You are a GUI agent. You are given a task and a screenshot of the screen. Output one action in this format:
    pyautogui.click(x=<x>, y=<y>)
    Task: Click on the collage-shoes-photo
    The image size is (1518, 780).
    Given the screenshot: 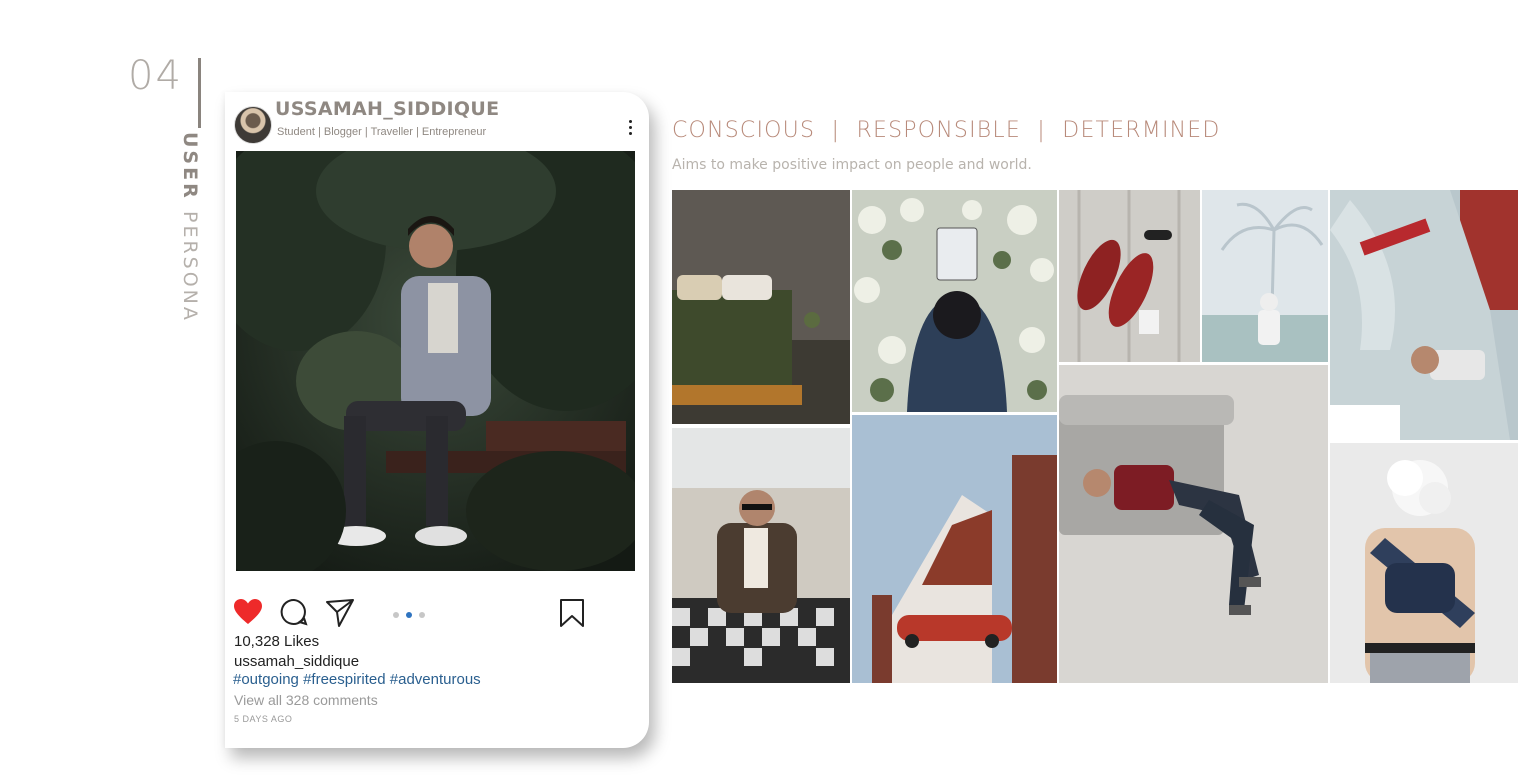 What is the action you would take?
    pyautogui.click(x=1129, y=276)
    